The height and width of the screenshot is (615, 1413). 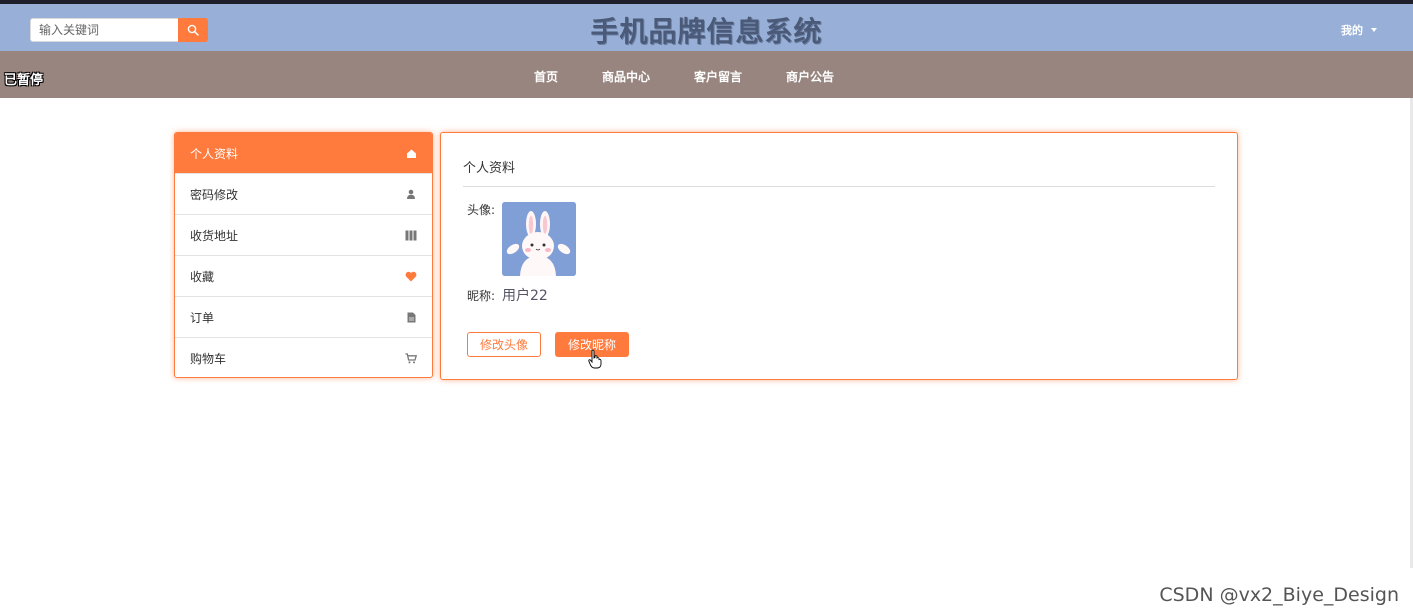 I want to click on sidebar-item-label: 密码修改, so click(x=214, y=194).